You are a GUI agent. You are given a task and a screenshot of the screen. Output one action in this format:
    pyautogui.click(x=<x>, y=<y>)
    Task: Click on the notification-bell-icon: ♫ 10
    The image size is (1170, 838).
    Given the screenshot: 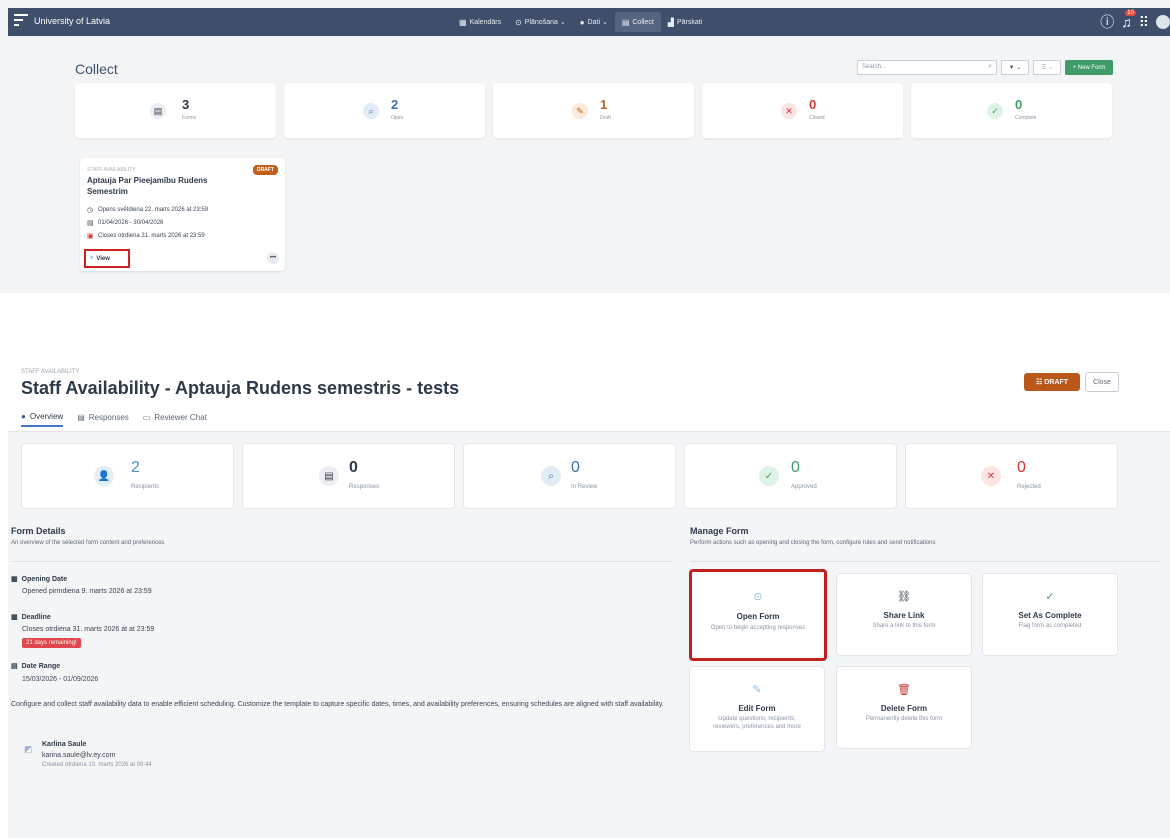 What is the action you would take?
    pyautogui.click(x=1128, y=20)
    